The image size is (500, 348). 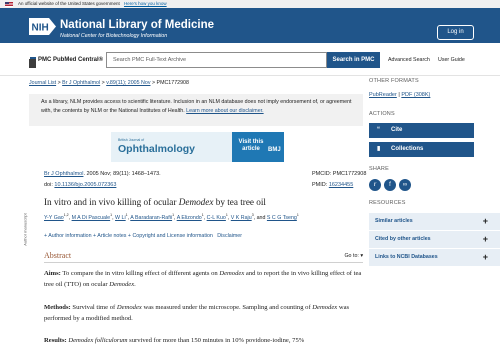 What do you see at coordinates (32, 63) in the screenshot?
I see `pmc-logo-icon` at bounding box center [32, 63].